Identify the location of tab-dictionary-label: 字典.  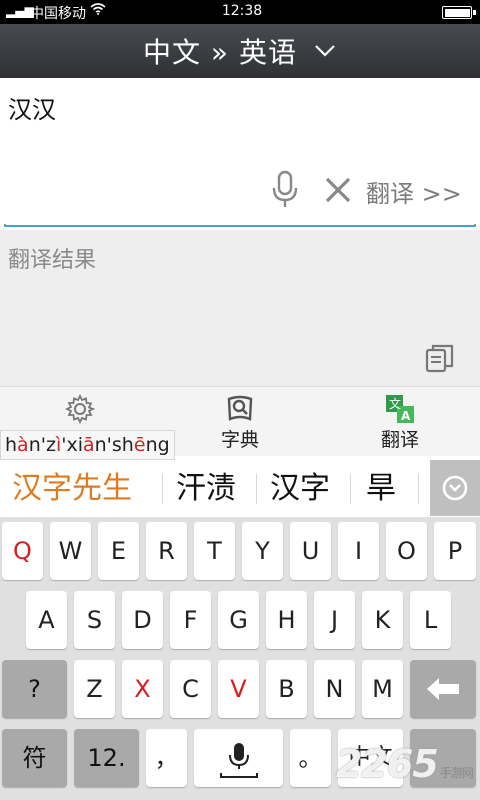
(239, 440).